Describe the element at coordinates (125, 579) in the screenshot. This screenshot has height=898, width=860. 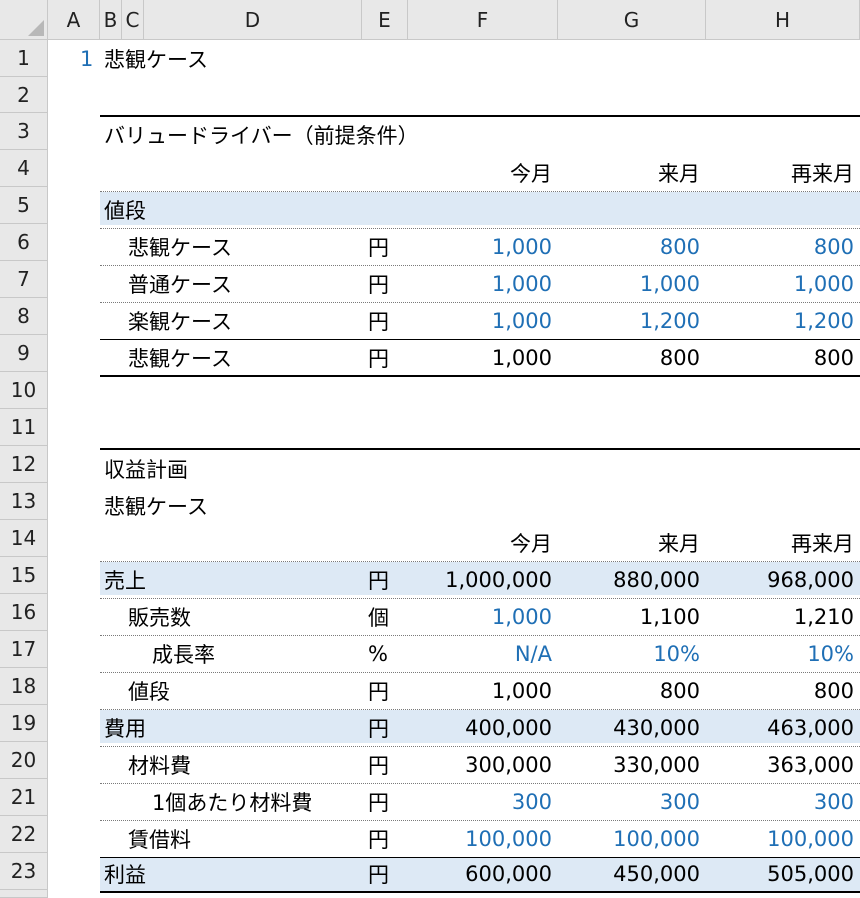
I see `row-label: 売上` at that location.